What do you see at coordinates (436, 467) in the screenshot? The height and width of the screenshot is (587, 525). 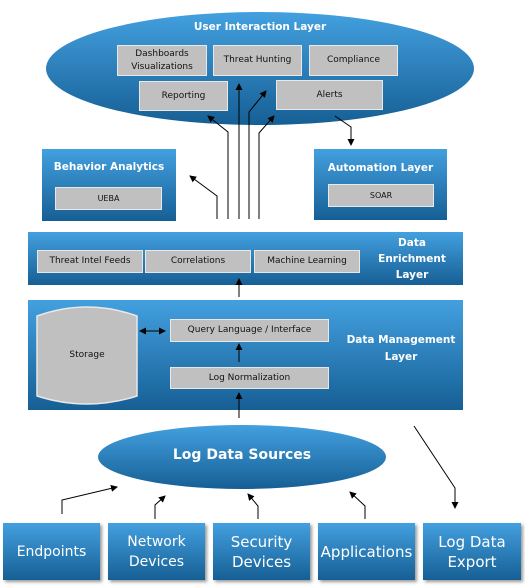 I see `arrow-to-export` at bounding box center [436, 467].